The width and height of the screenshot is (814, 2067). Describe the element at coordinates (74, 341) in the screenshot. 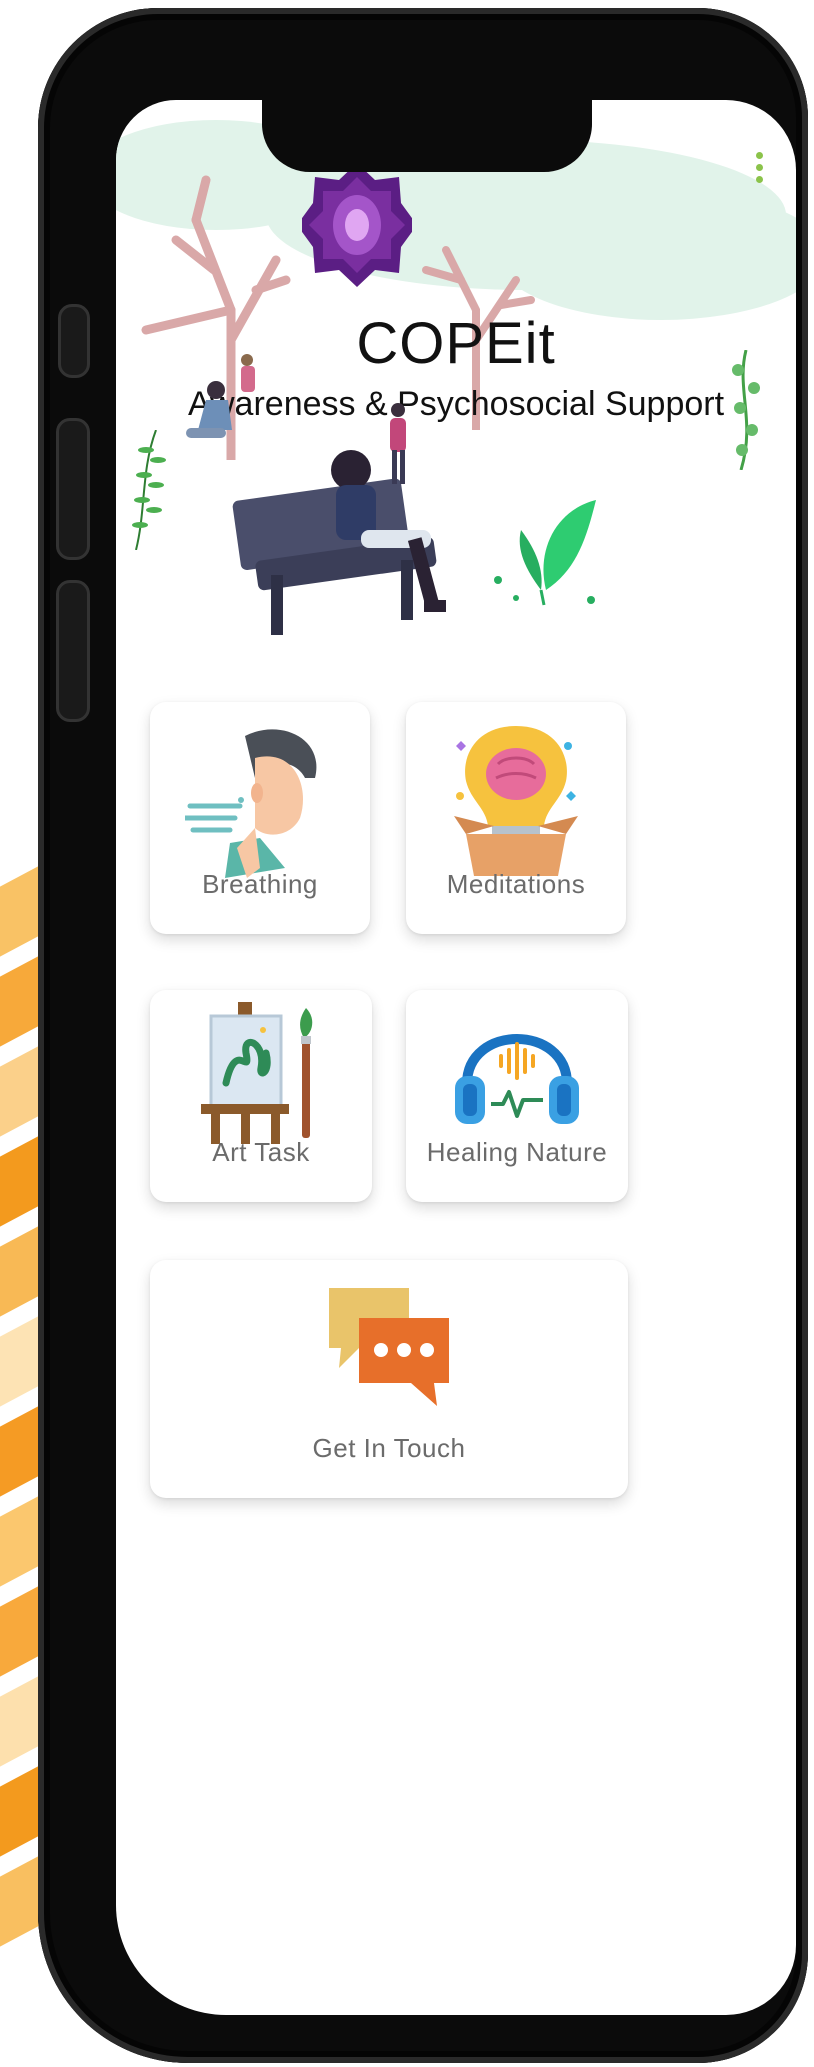

I see `action-button` at that location.